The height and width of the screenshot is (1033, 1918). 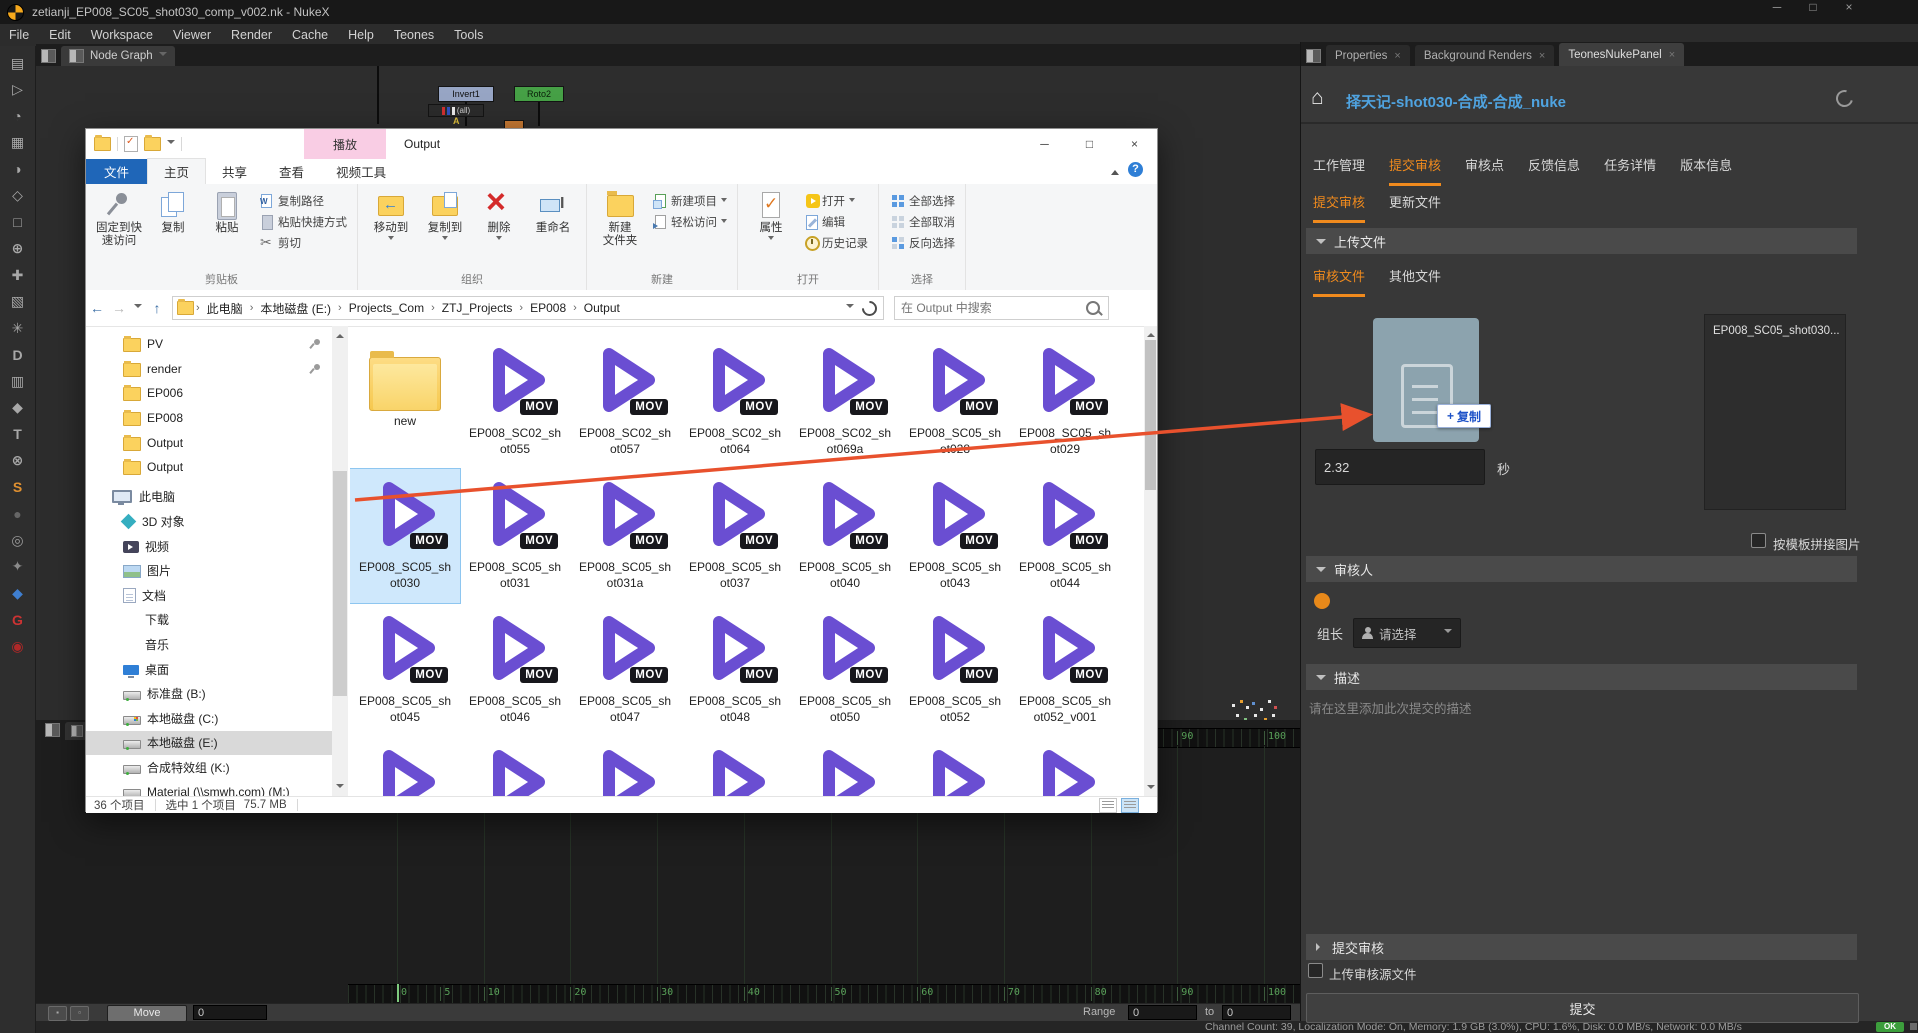 I want to click on thumbnail-view-button, so click(x=1130, y=805).